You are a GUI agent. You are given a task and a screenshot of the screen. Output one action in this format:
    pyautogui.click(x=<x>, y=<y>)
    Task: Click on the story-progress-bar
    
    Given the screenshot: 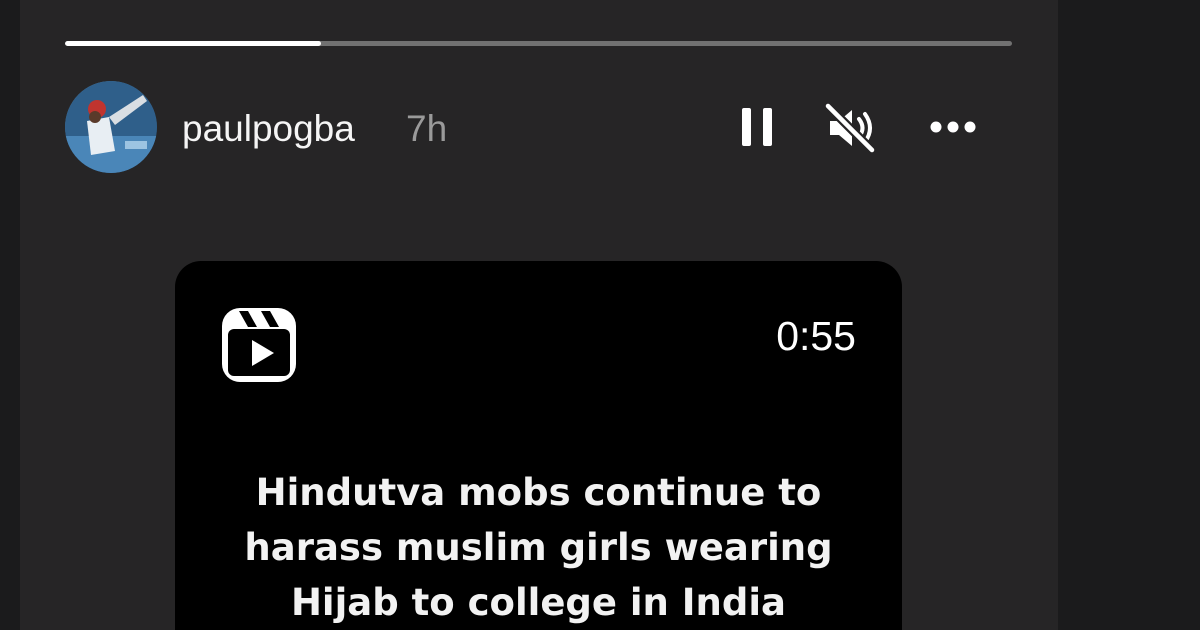 What is the action you would take?
    pyautogui.click(x=538, y=43)
    